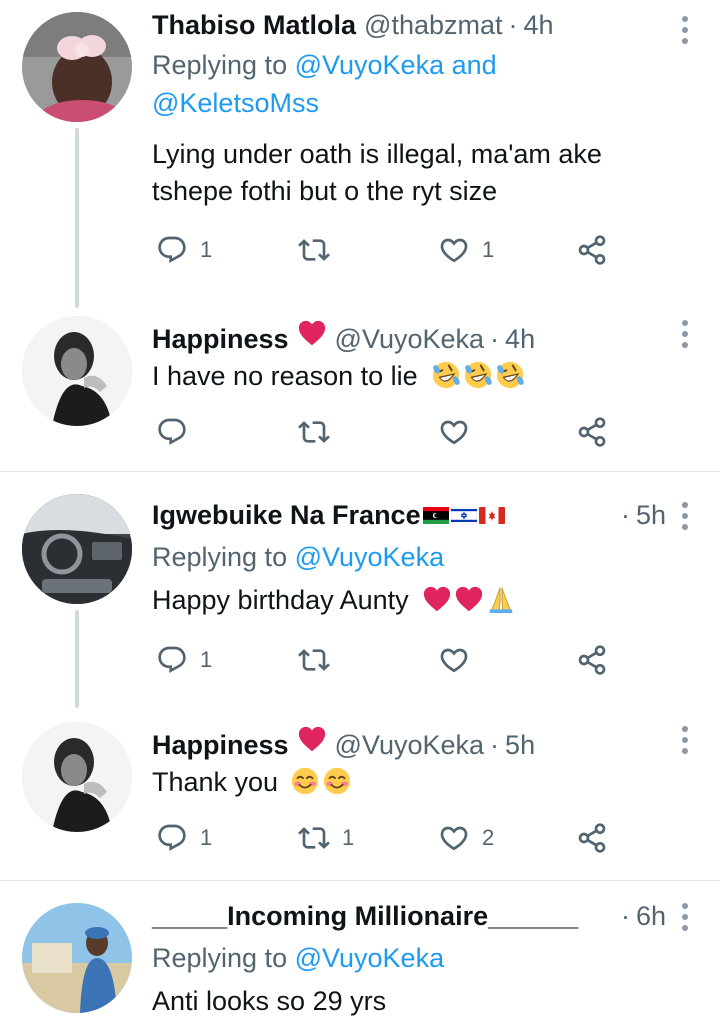 This screenshot has width=720, height=1029. I want to click on display-name: Thabiso Matlola, so click(254, 25).